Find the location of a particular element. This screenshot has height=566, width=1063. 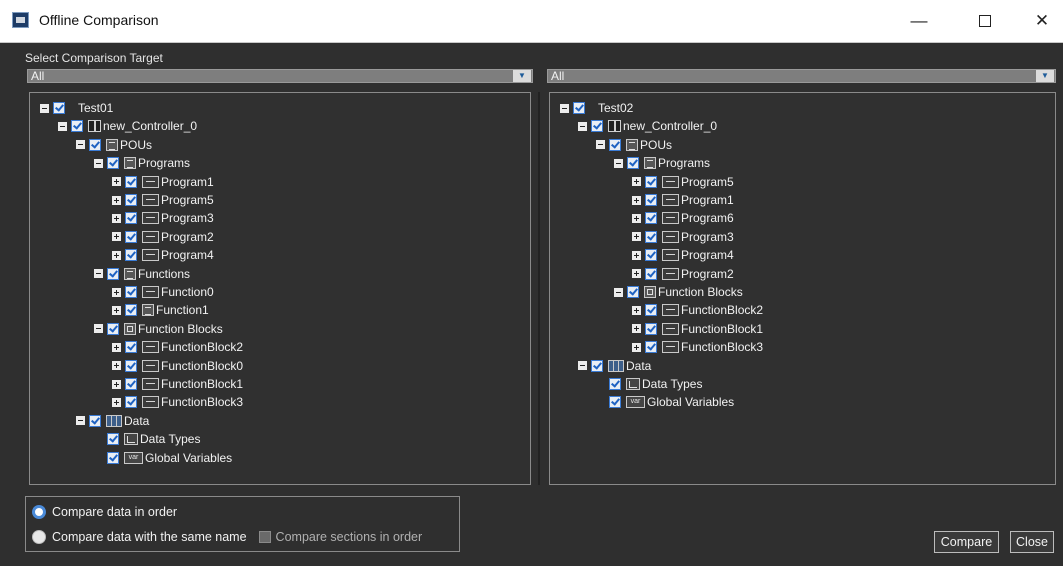

left-target-dropdown: All ▼ is located at coordinates (280, 76).